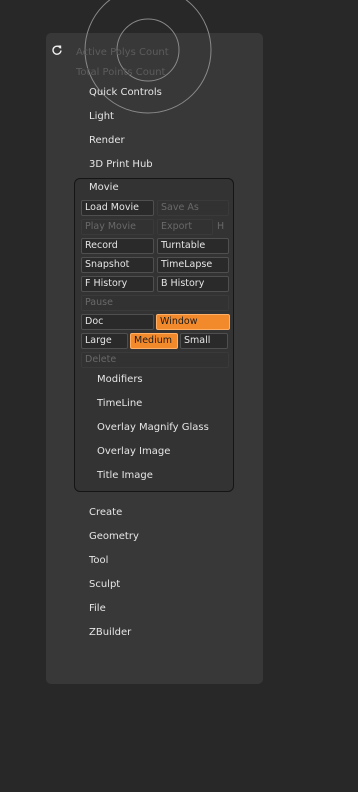 This screenshot has height=792, width=358. Describe the element at coordinates (105, 513) in the screenshot. I see `menu-item-create: Create` at that location.